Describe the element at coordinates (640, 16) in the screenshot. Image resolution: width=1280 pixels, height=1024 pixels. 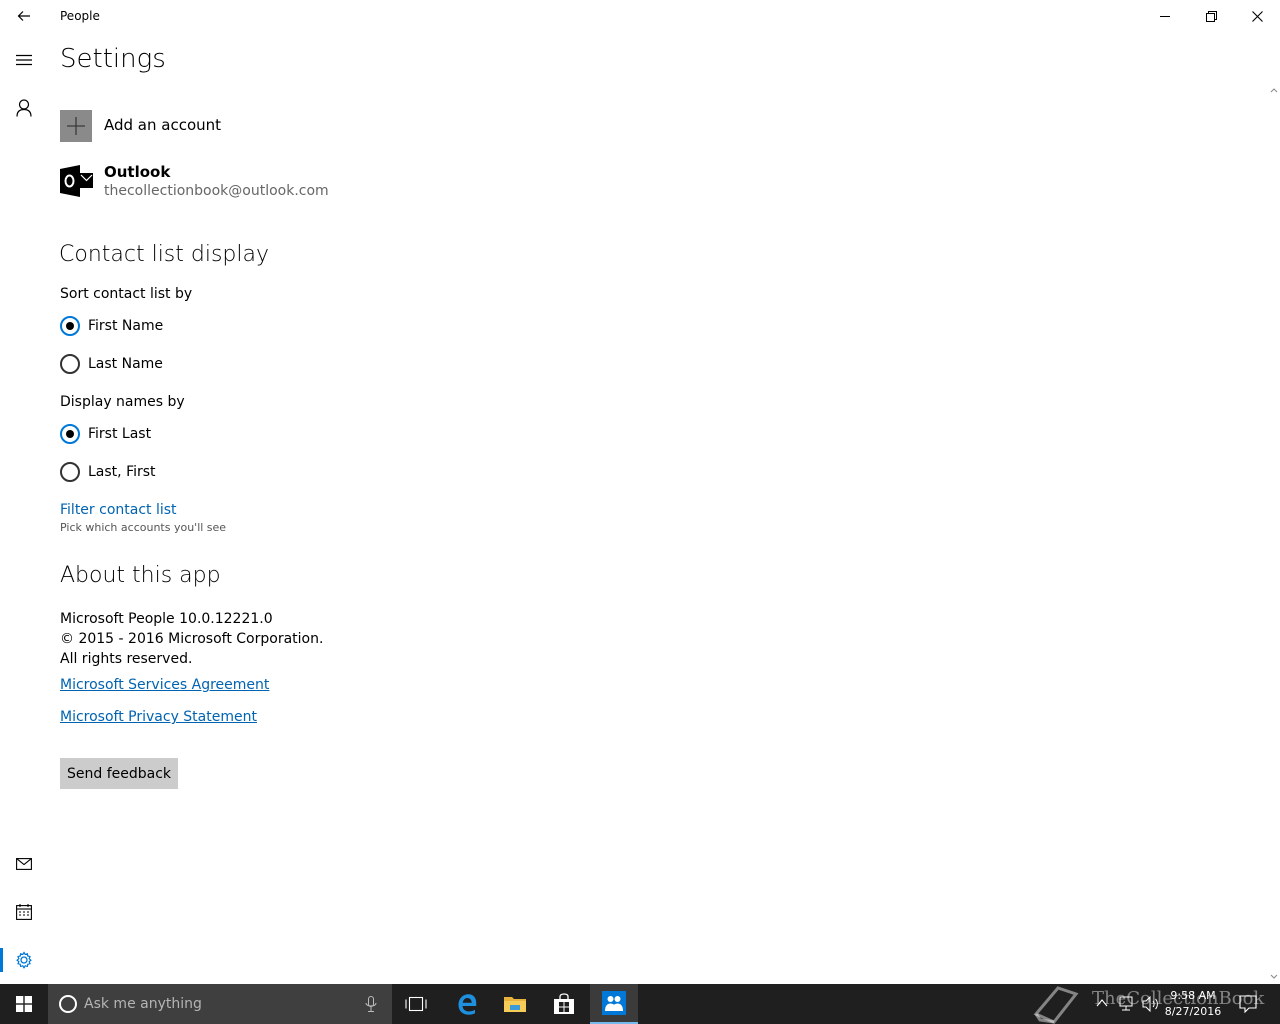
I see `title-bar: People` at that location.